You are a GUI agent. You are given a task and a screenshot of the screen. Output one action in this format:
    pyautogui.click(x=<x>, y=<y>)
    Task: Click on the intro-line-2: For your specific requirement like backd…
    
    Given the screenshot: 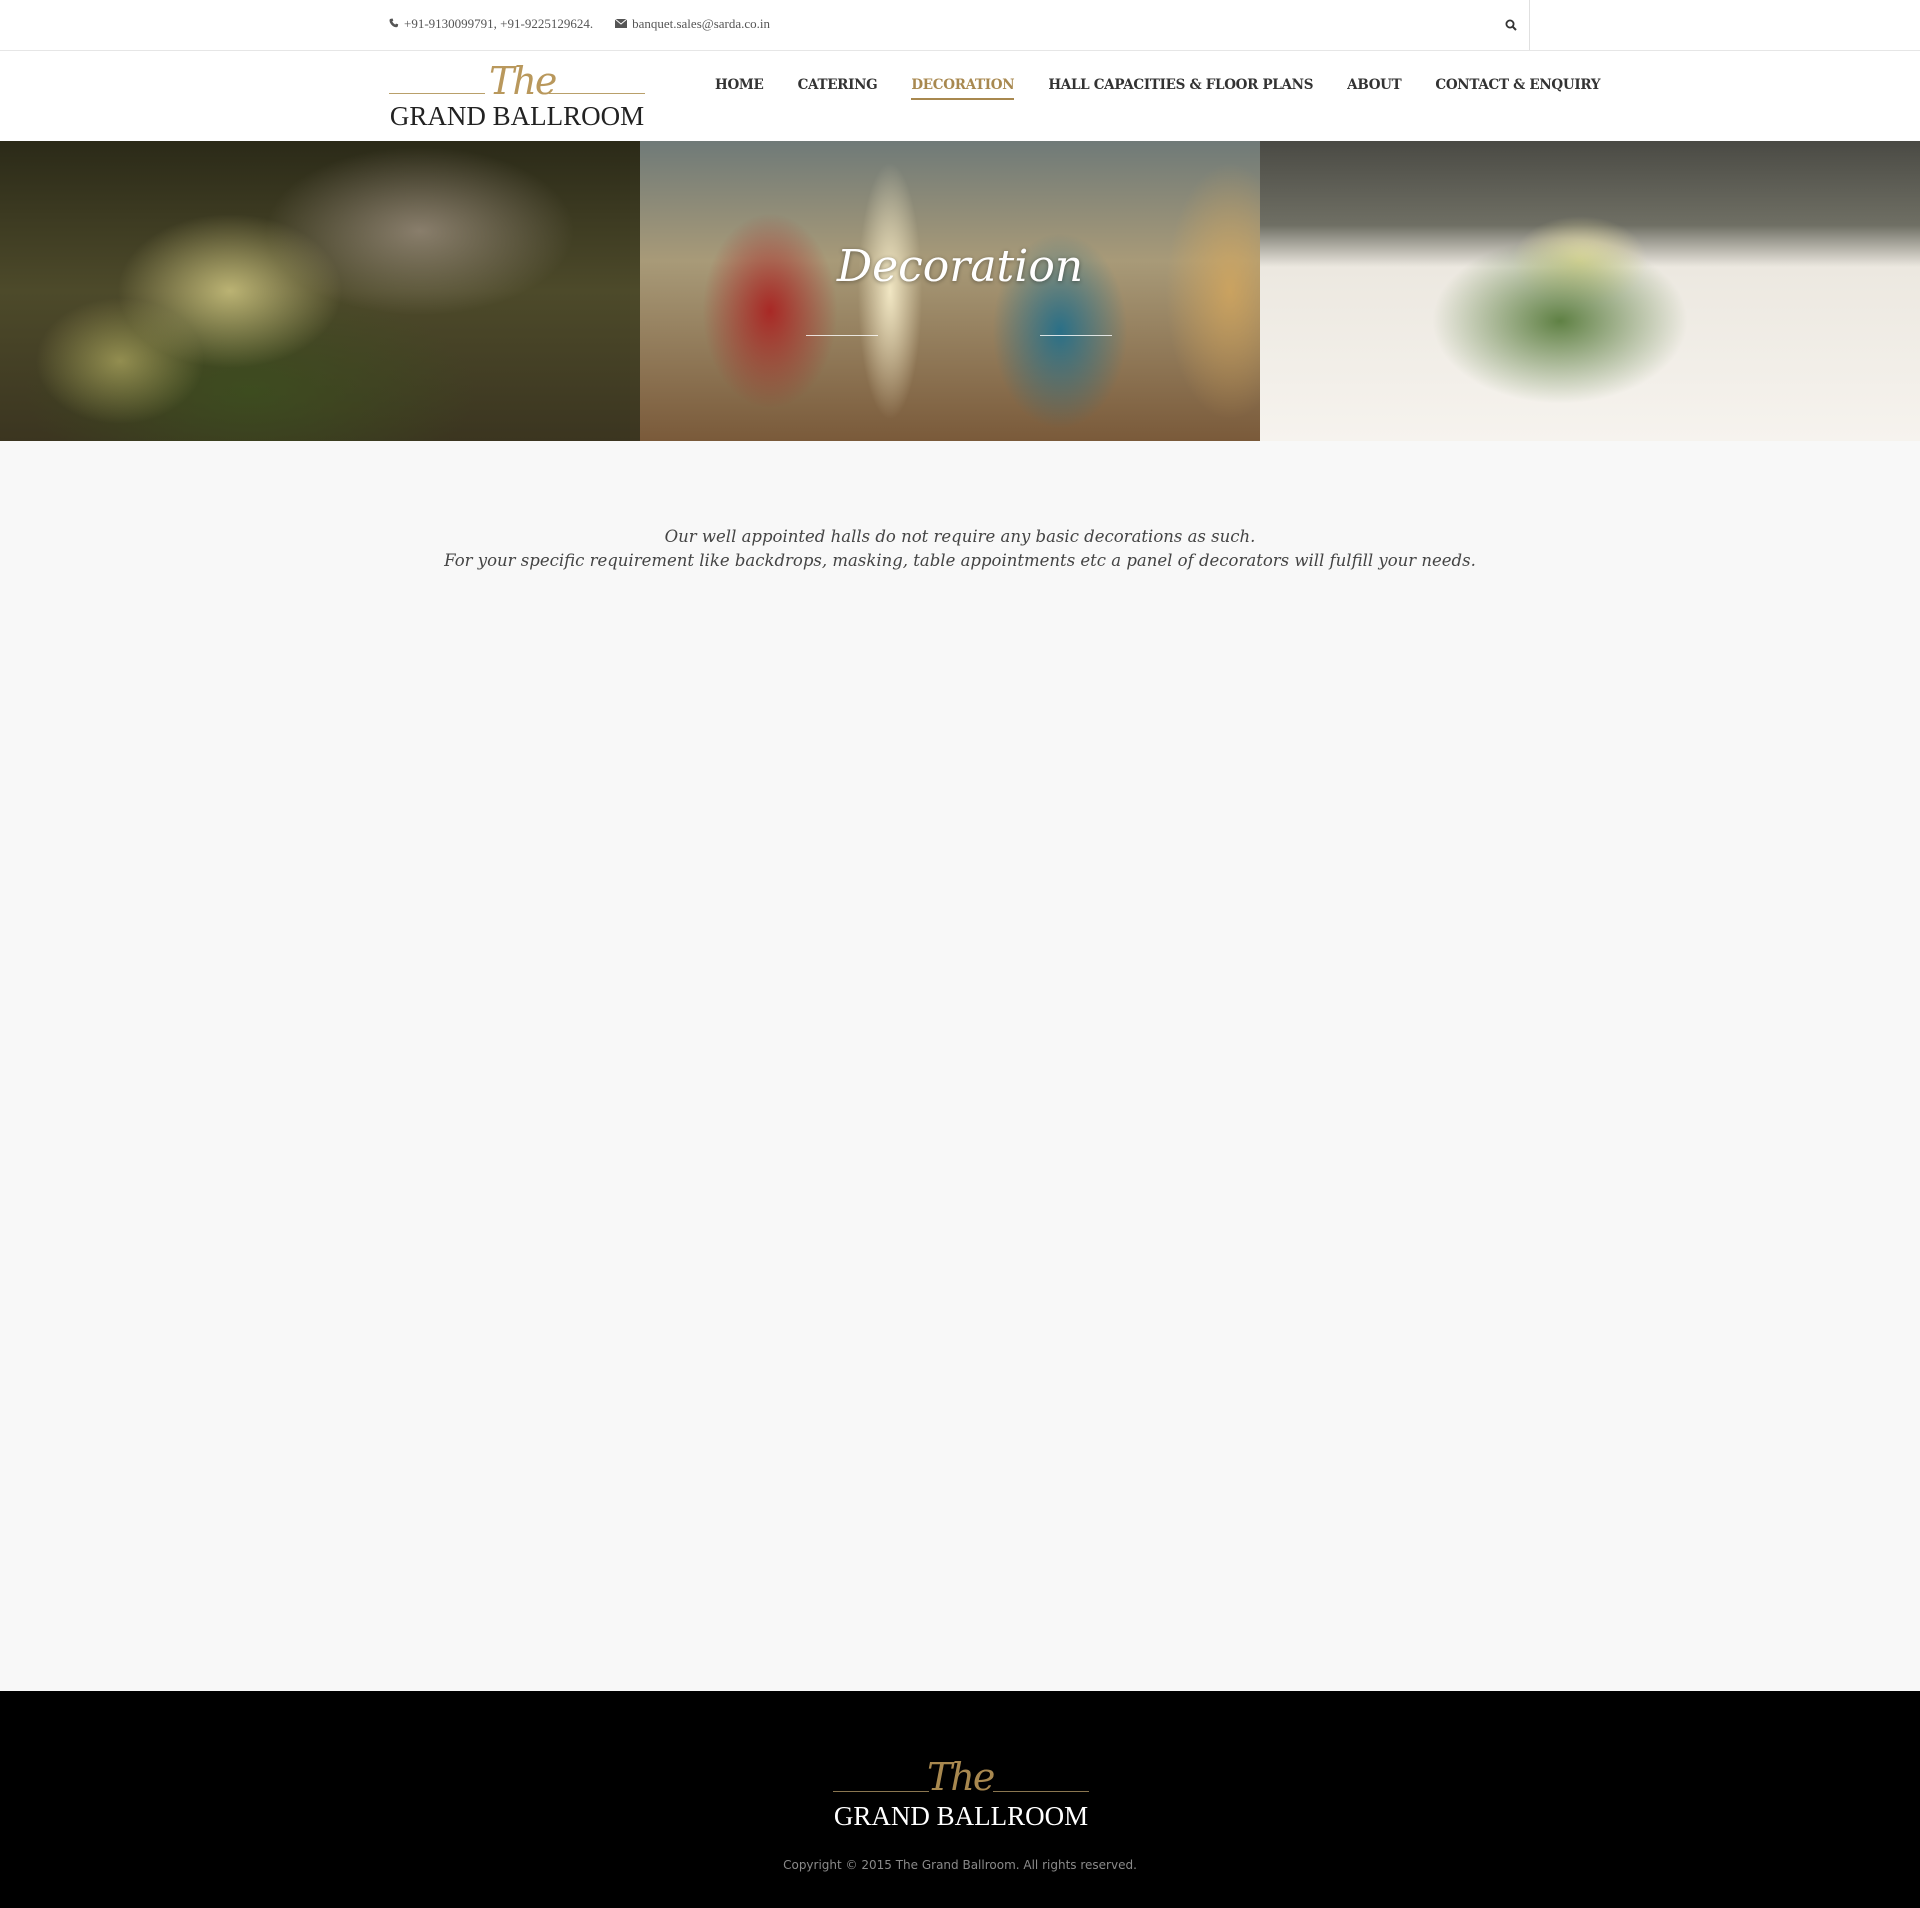 What is the action you would take?
    pyautogui.click(x=960, y=560)
    